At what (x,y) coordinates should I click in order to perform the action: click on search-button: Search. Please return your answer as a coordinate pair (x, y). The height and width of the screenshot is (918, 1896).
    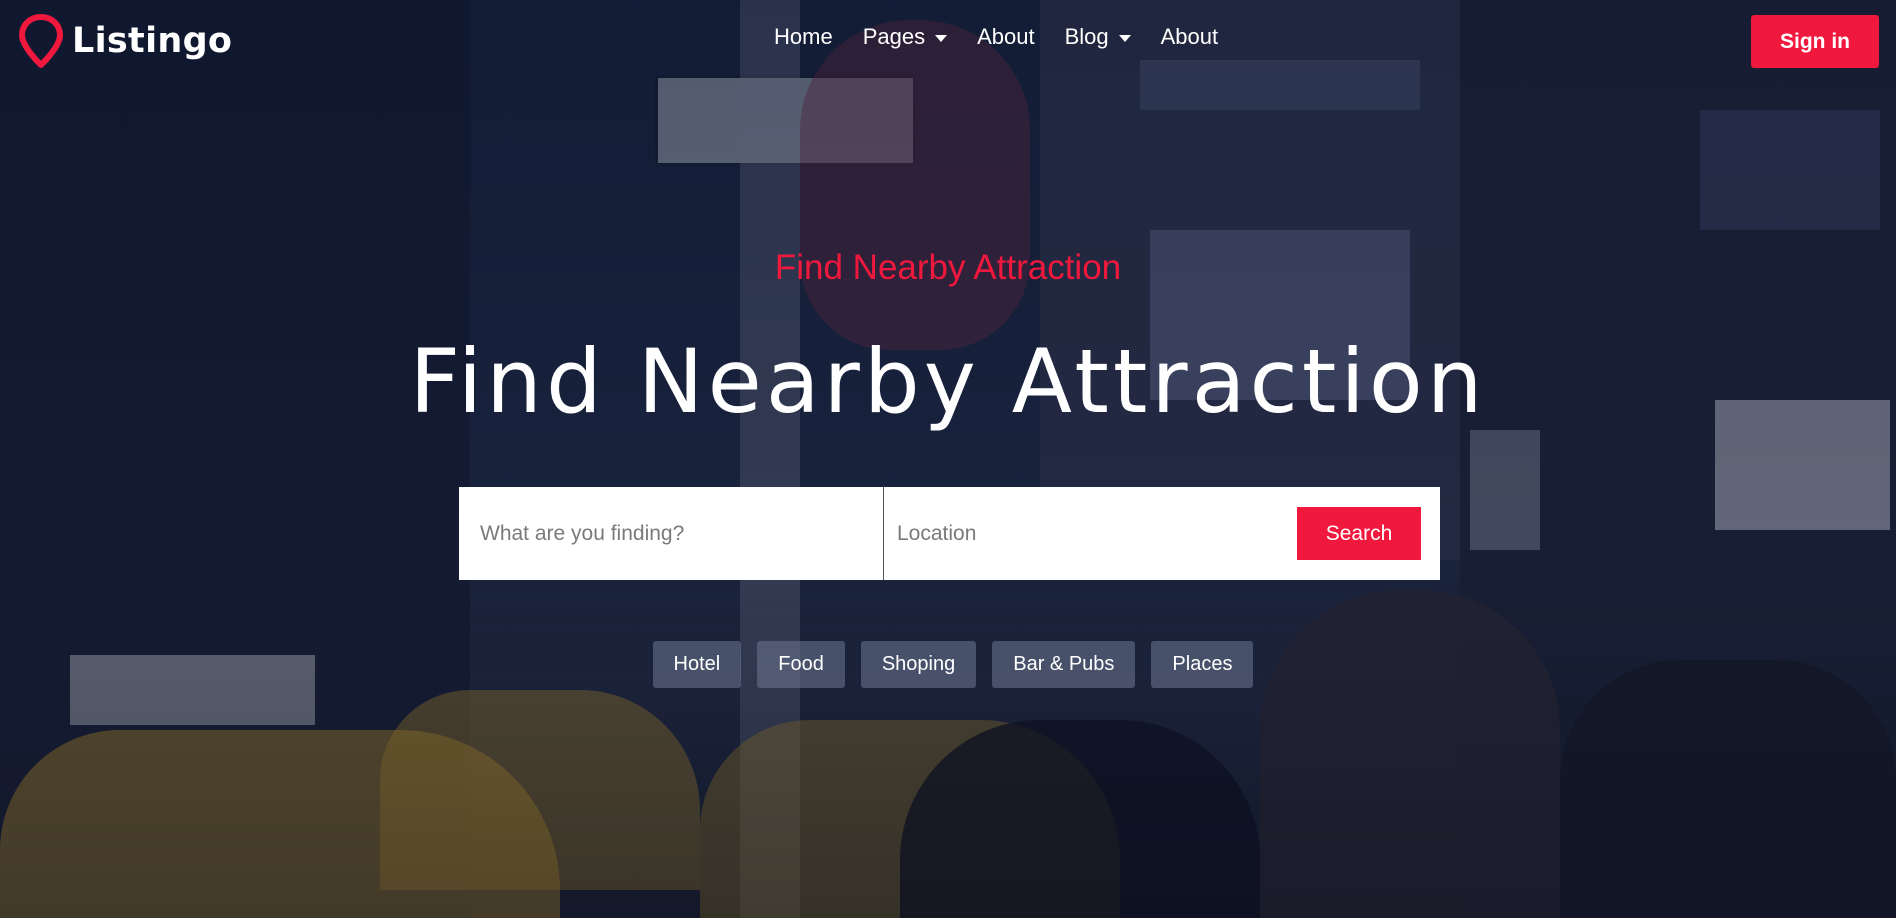
    Looking at the image, I should click on (1359, 533).